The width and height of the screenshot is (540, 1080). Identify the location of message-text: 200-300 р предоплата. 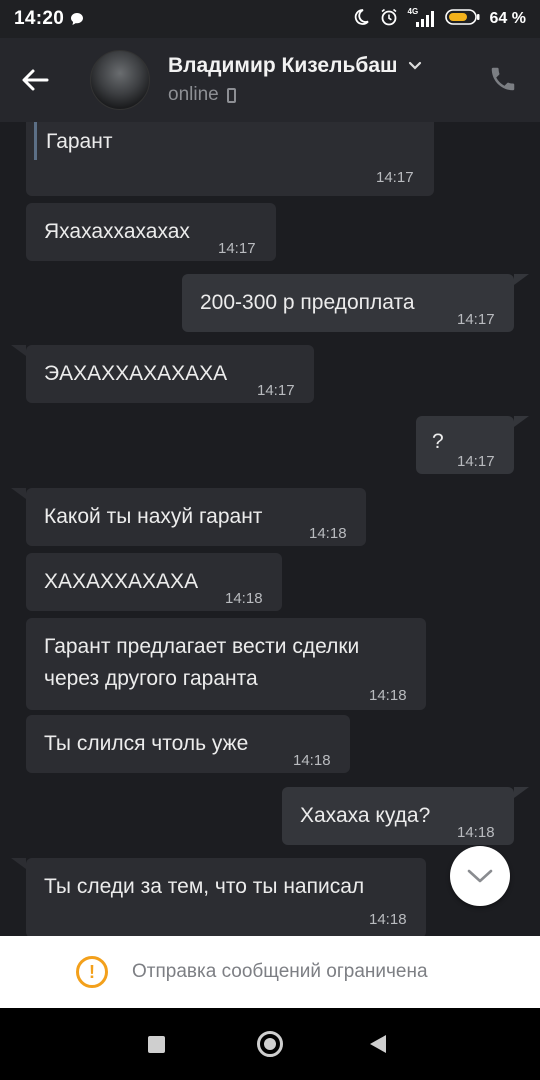
(307, 302).